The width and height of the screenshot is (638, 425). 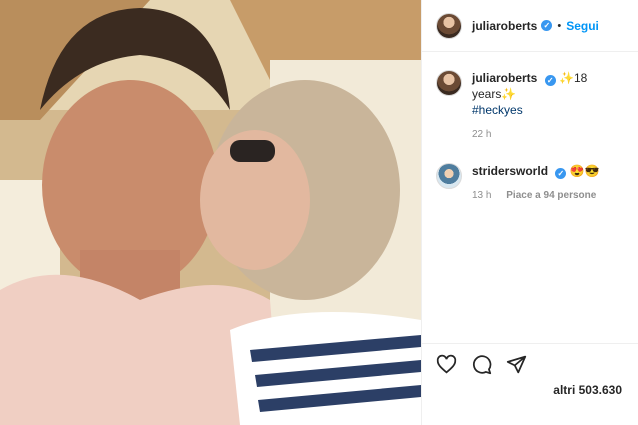 I want to click on heart-icon, so click(x=446, y=364).